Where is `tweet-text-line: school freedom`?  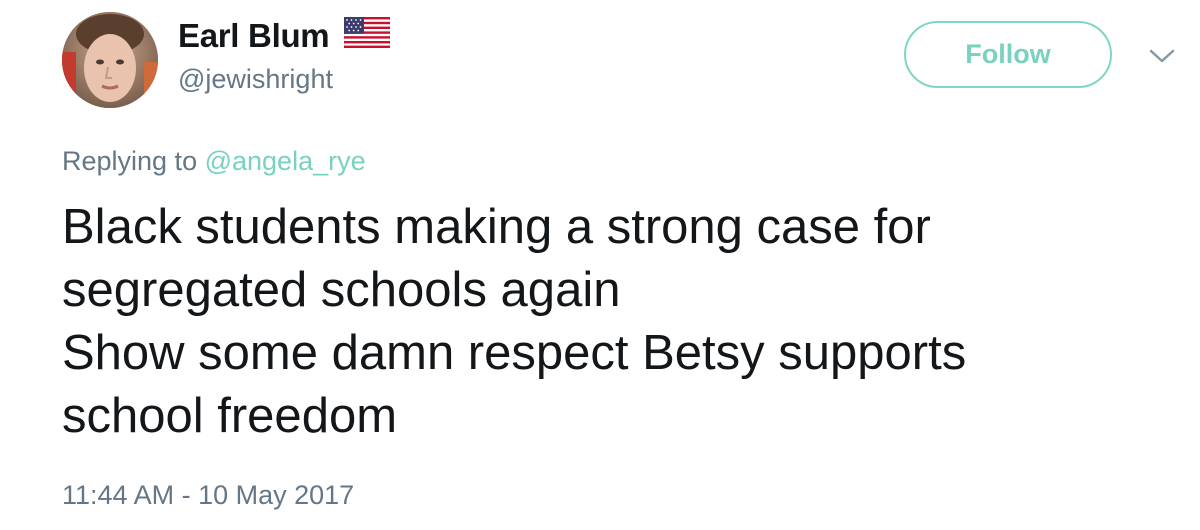
tweet-text-line: school freedom is located at coordinates (230, 416).